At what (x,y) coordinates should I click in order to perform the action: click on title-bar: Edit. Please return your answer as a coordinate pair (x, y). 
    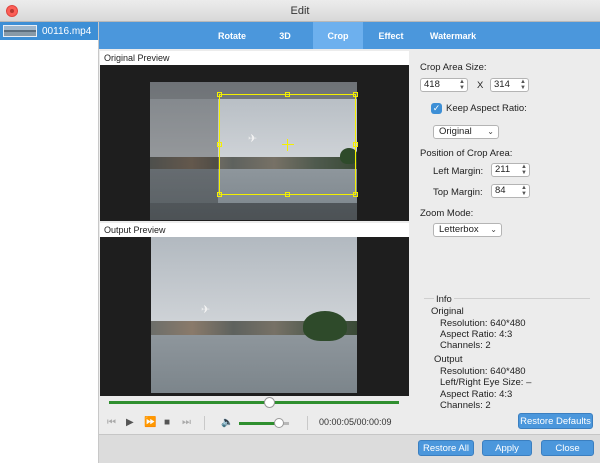
    Looking at the image, I should click on (300, 11).